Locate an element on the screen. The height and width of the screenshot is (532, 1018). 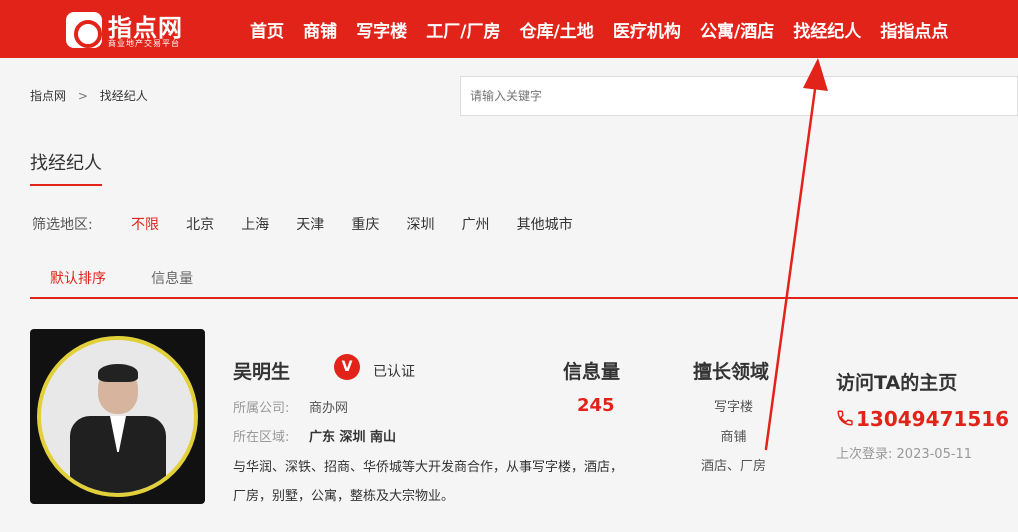
sort-tabs: 默认排序 信息量 is located at coordinates (141, 278).